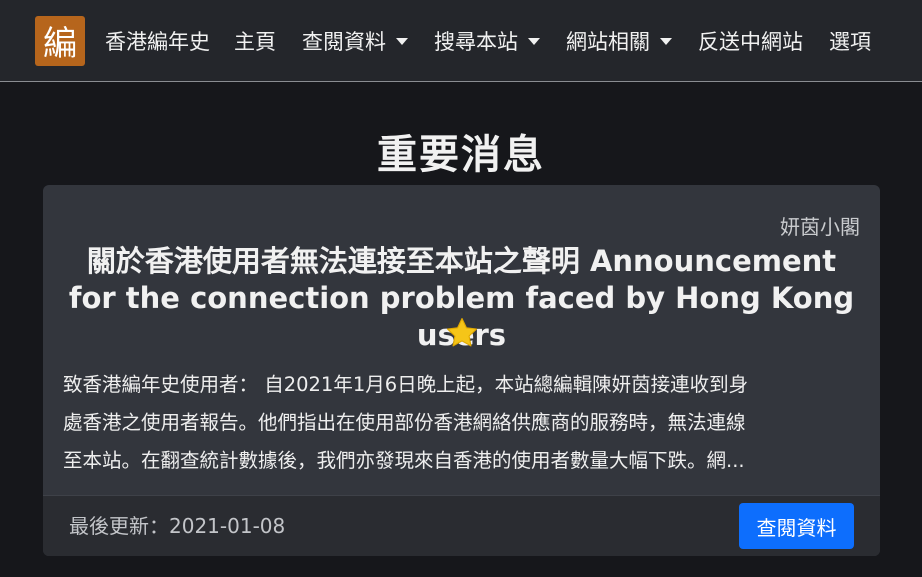 This screenshot has height=577, width=922. What do you see at coordinates (60, 40) in the screenshot?
I see `site-logo: 編` at bounding box center [60, 40].